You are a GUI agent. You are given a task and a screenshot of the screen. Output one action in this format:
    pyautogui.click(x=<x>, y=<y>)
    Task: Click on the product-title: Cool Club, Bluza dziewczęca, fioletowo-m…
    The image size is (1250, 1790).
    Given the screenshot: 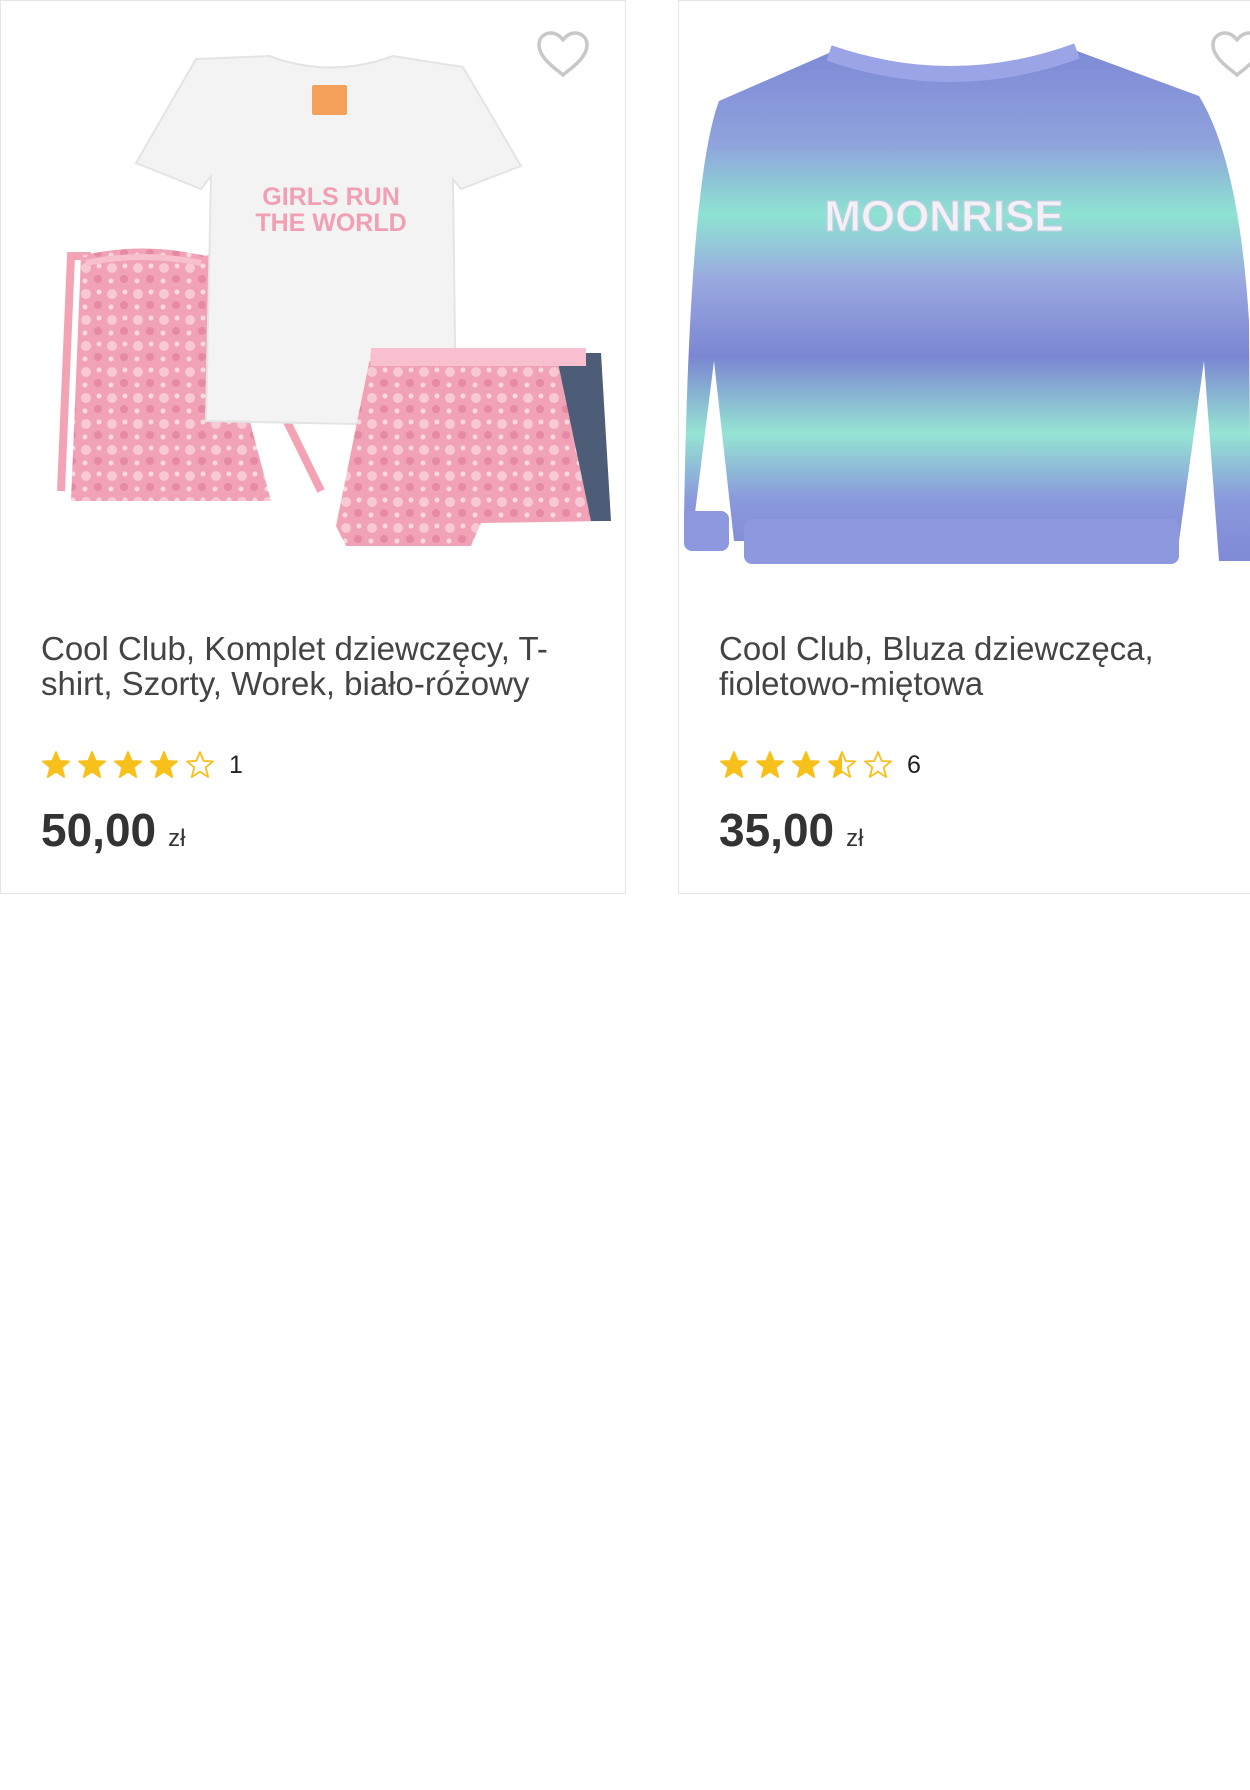 What is the action you would take?
    pyautogui.click(x=959, y=666)
    